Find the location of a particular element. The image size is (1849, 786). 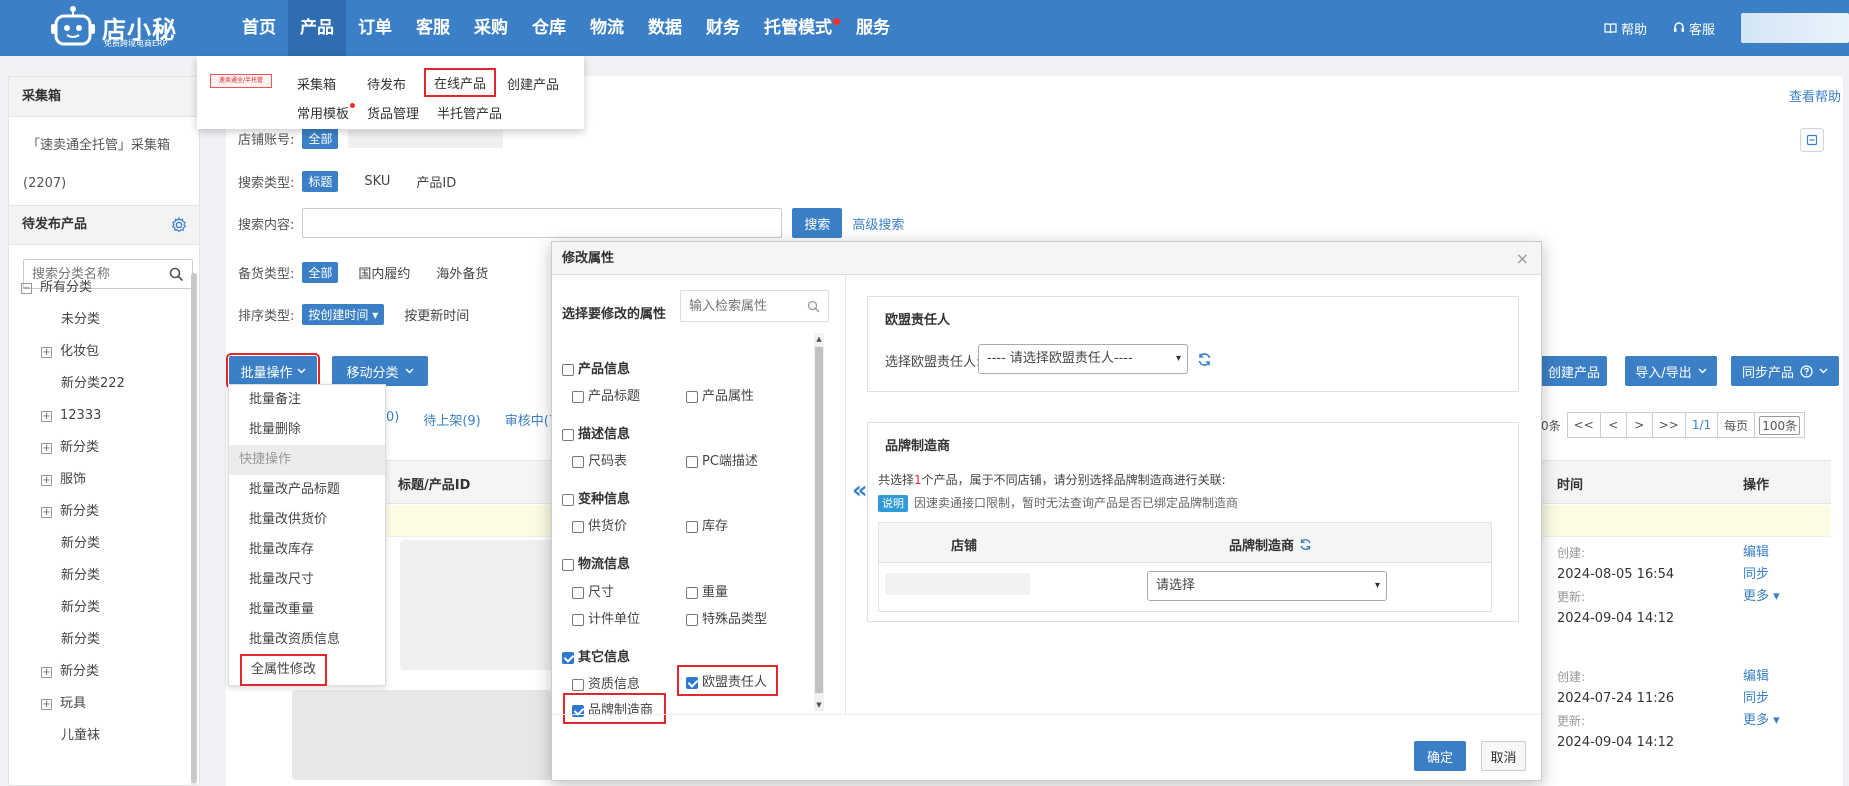

scroll-down-icon: ▼ is located at coordinates (819, 705).